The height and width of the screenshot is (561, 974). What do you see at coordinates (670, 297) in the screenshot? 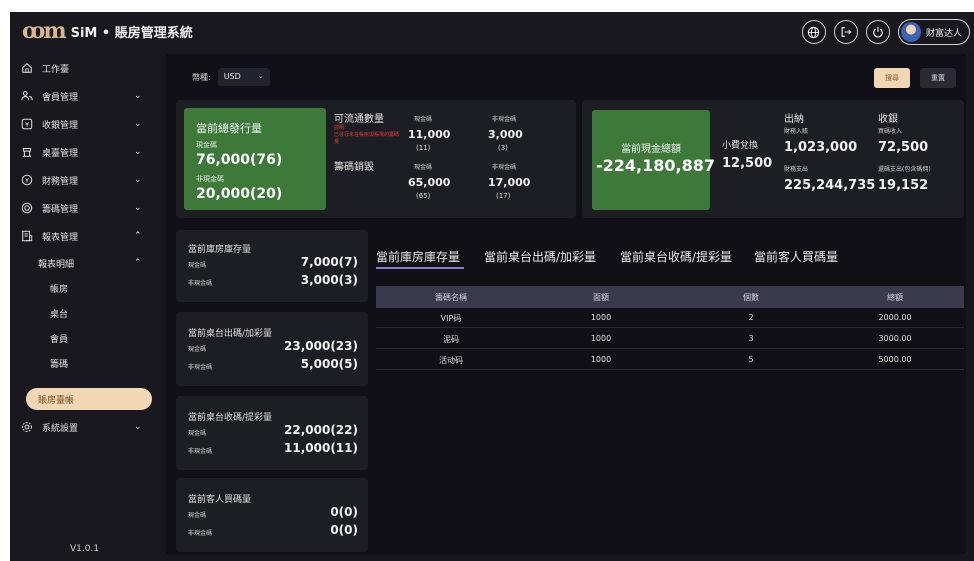
I see `table-header: 籌碼名稱 面額 個數 總額` at bounding box center [670, 297].